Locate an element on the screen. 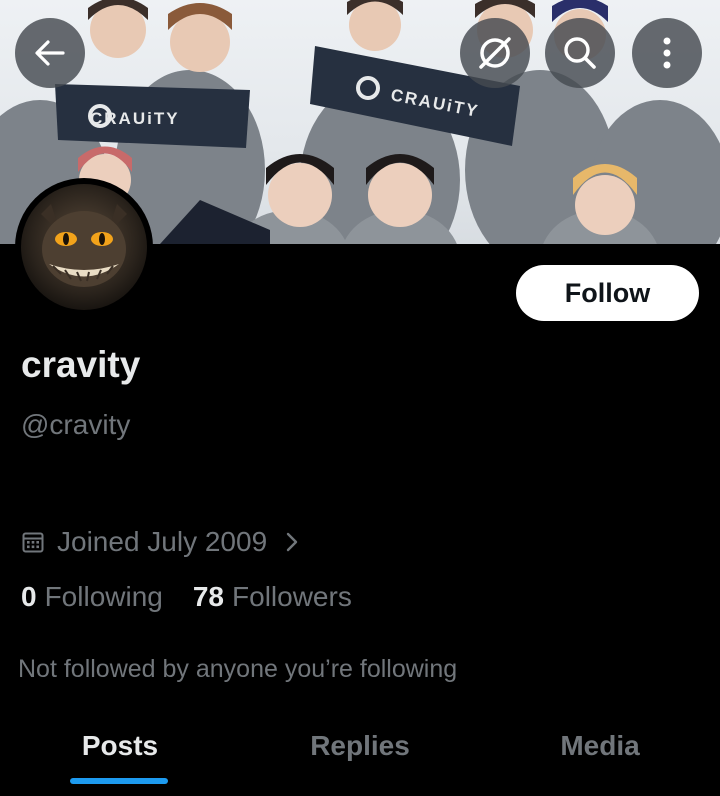 The image size is (720, 796). more-vertical-icon is located at coordinates (667, 53).